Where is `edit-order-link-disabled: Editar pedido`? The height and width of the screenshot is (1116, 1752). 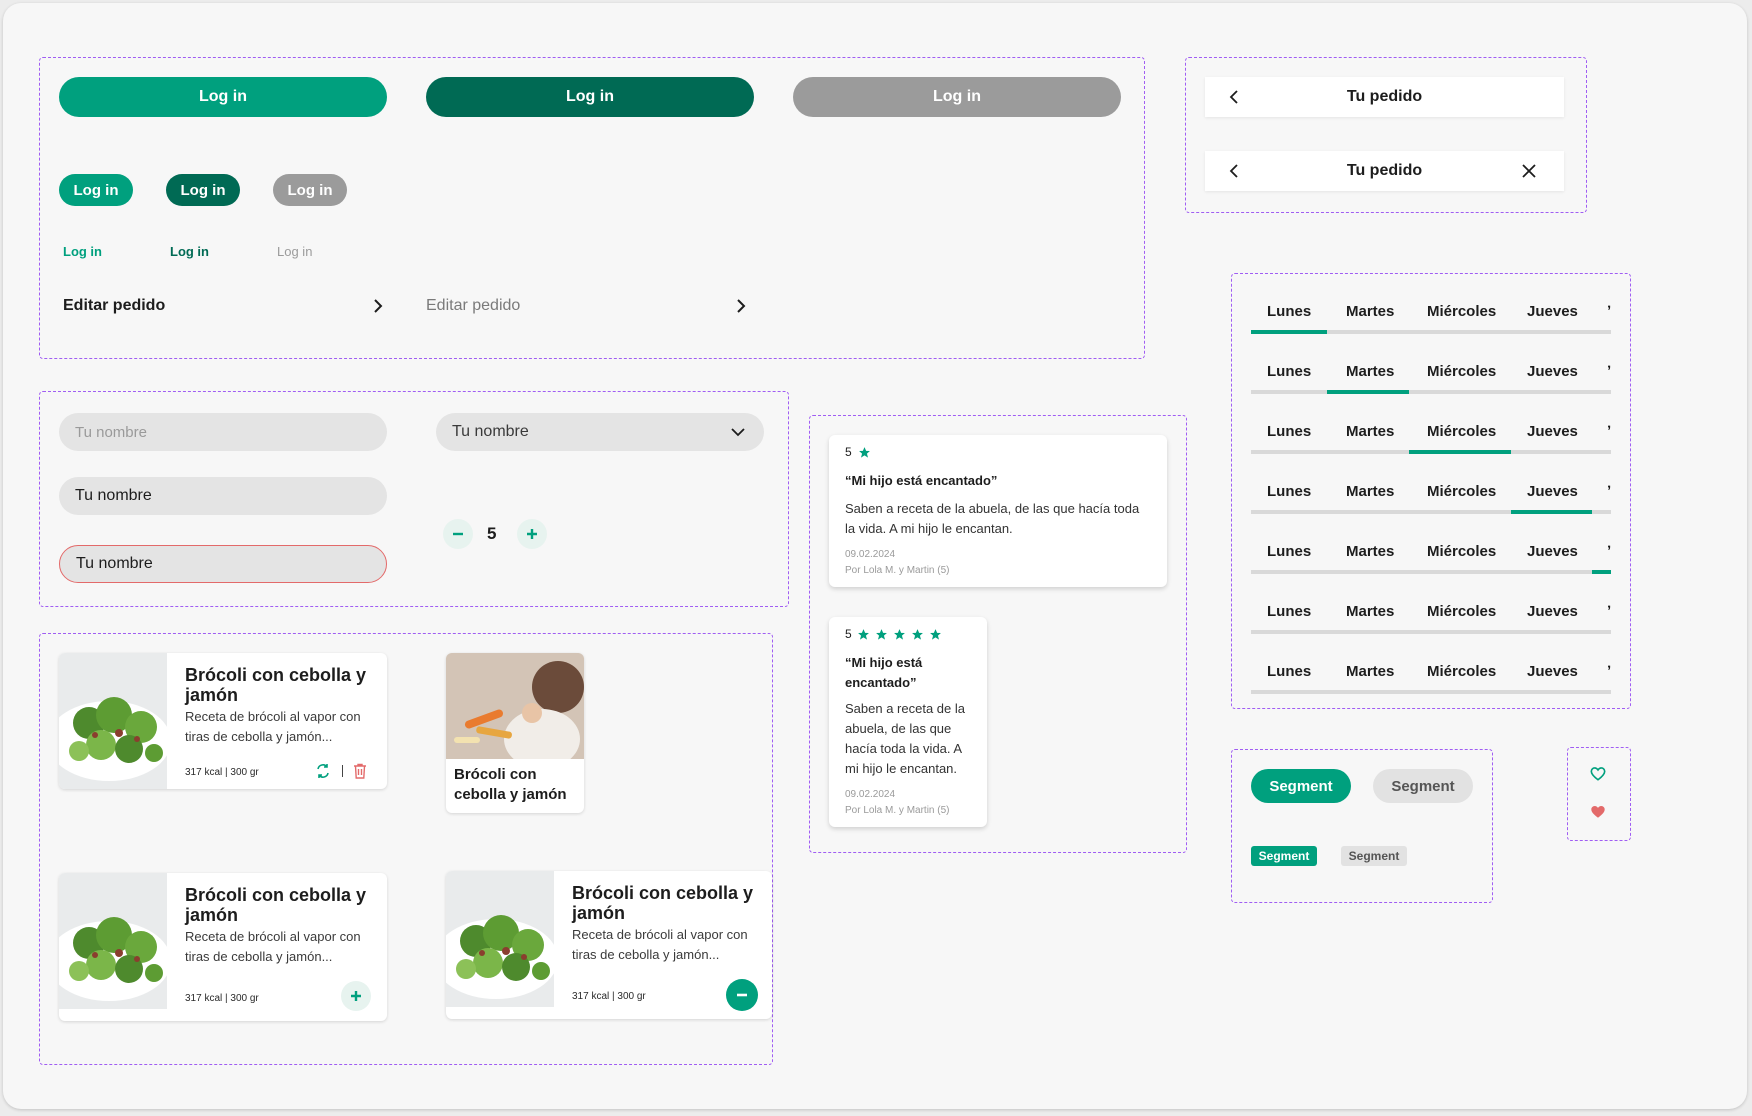
edit-order-link-disabled: Editar pedido is located at coordinates (587, 306).